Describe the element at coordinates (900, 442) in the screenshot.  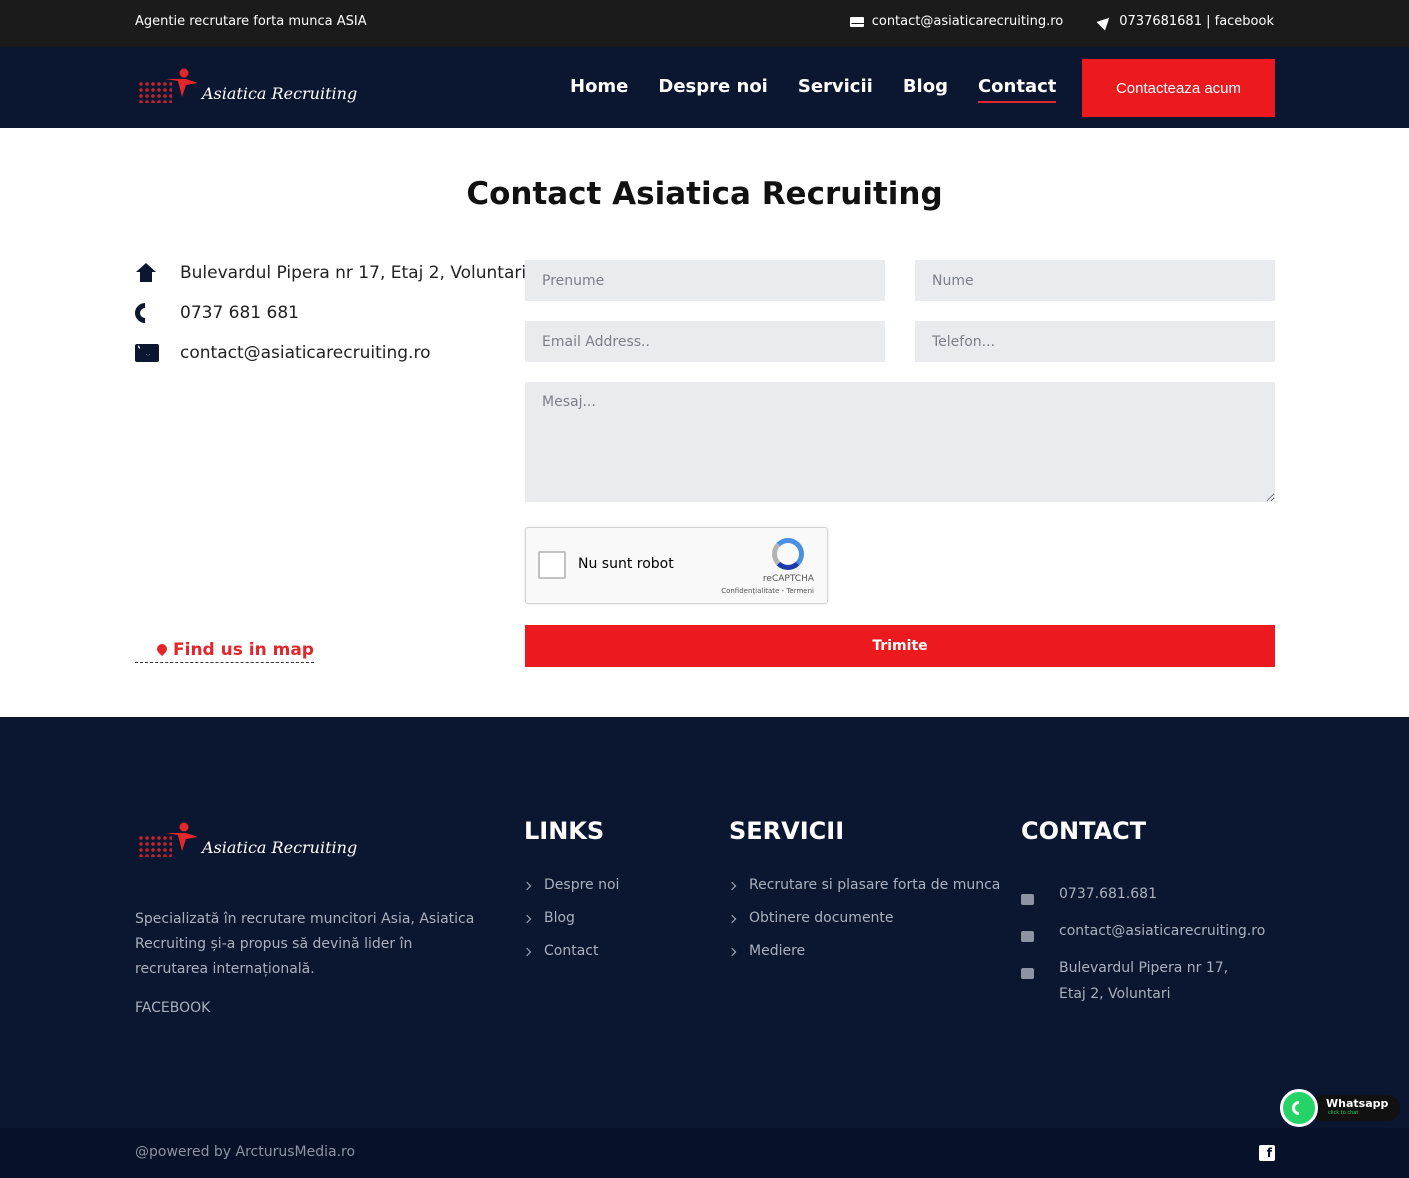
I see `message-textarea` at that location.